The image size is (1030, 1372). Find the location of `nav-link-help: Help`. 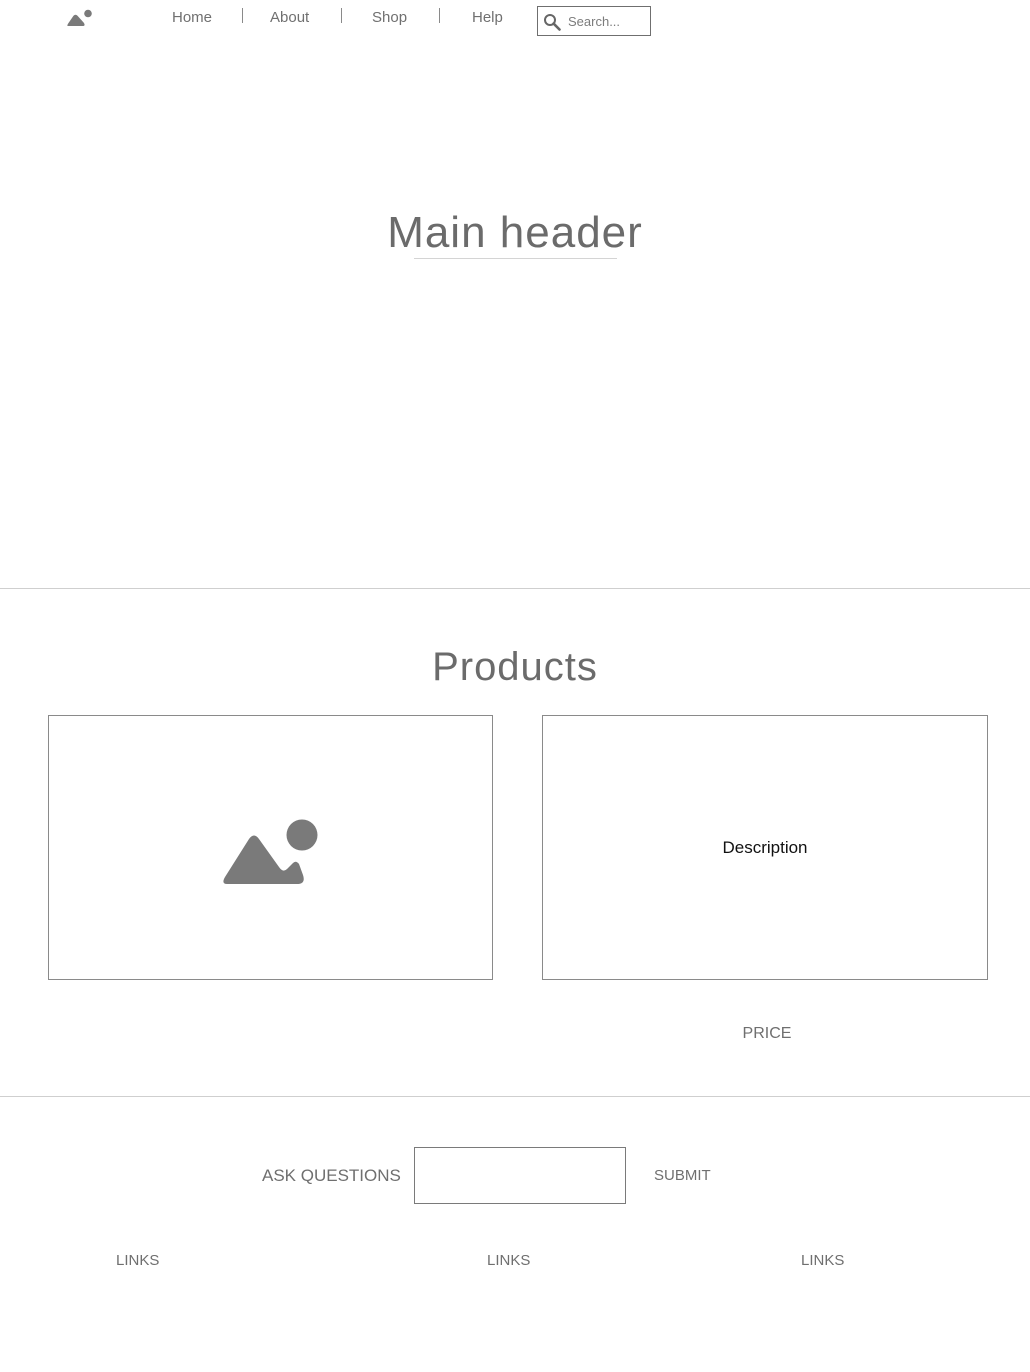

nav-link-help: Help is located at coordinates (487, 17).